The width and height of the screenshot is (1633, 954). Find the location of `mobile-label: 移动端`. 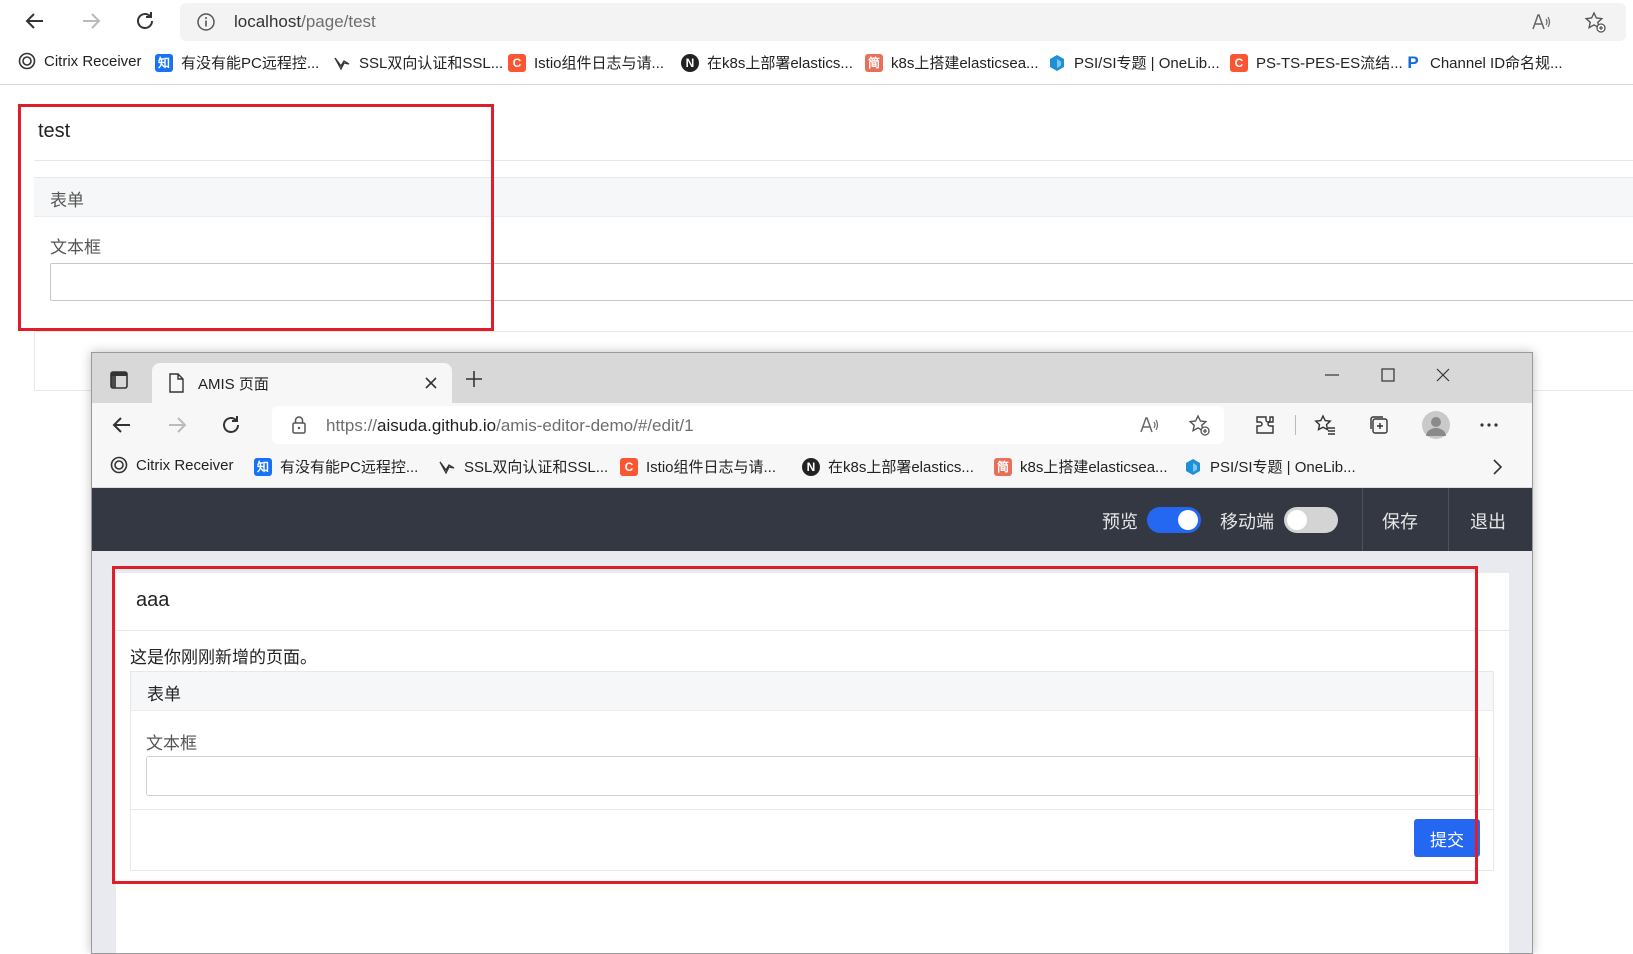

mobile-label: 移动端 is located at coordinates (1247, 522).